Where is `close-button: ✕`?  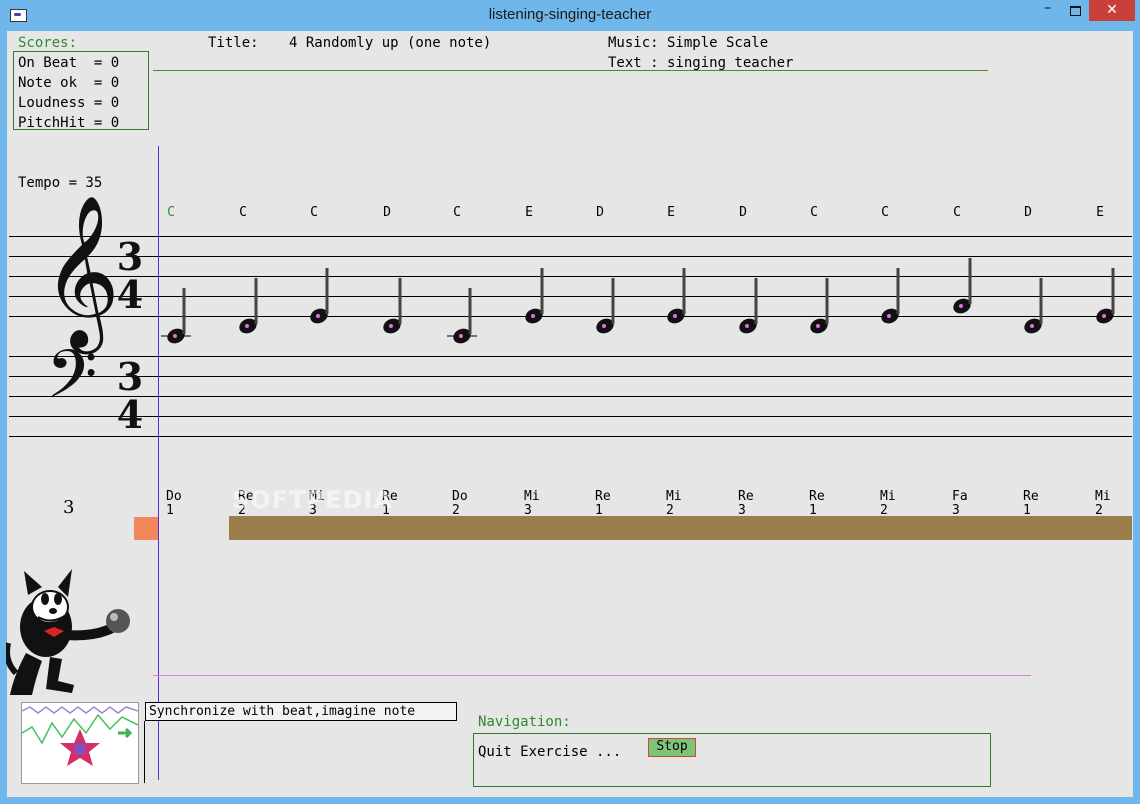 close-button: ✕ is located at coordinates (1112, 10).